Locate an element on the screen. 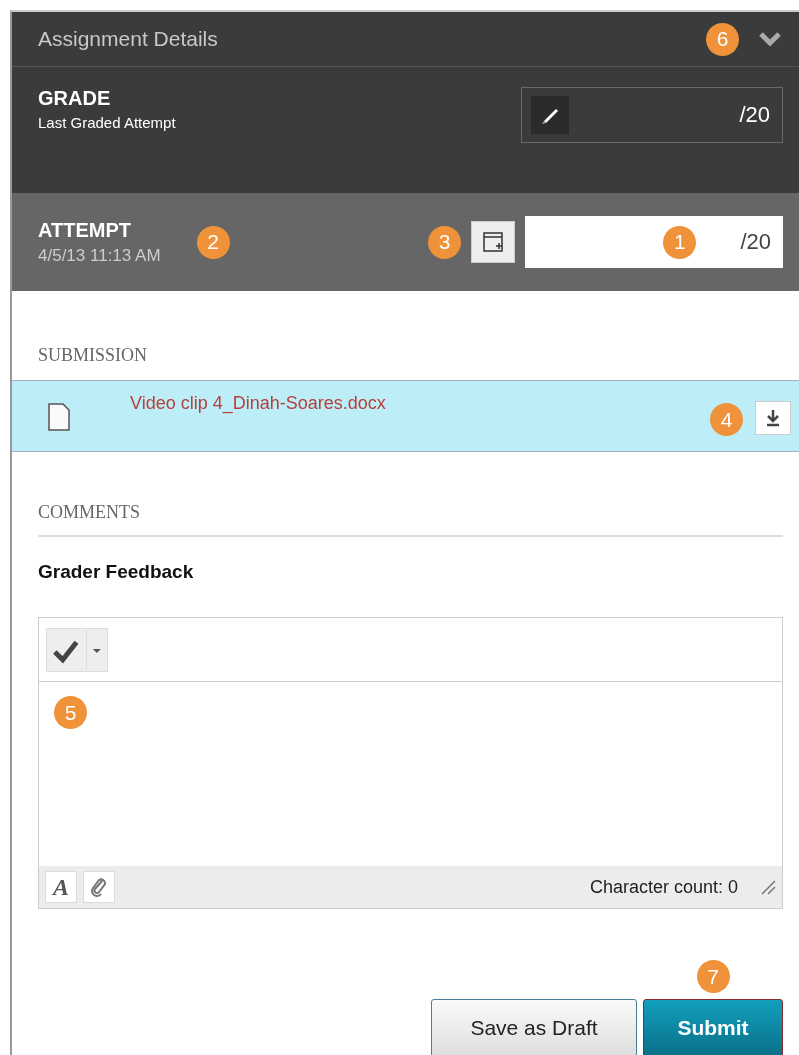 The width and height of the screenshot is (799, 1055). attempt-grade-field: 1 /20 is located at coordinates (654, 242).